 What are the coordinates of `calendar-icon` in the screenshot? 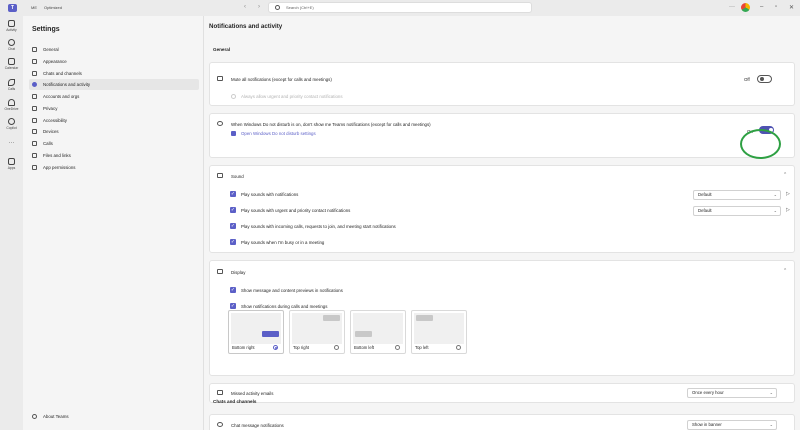 It's located at (11, 61).